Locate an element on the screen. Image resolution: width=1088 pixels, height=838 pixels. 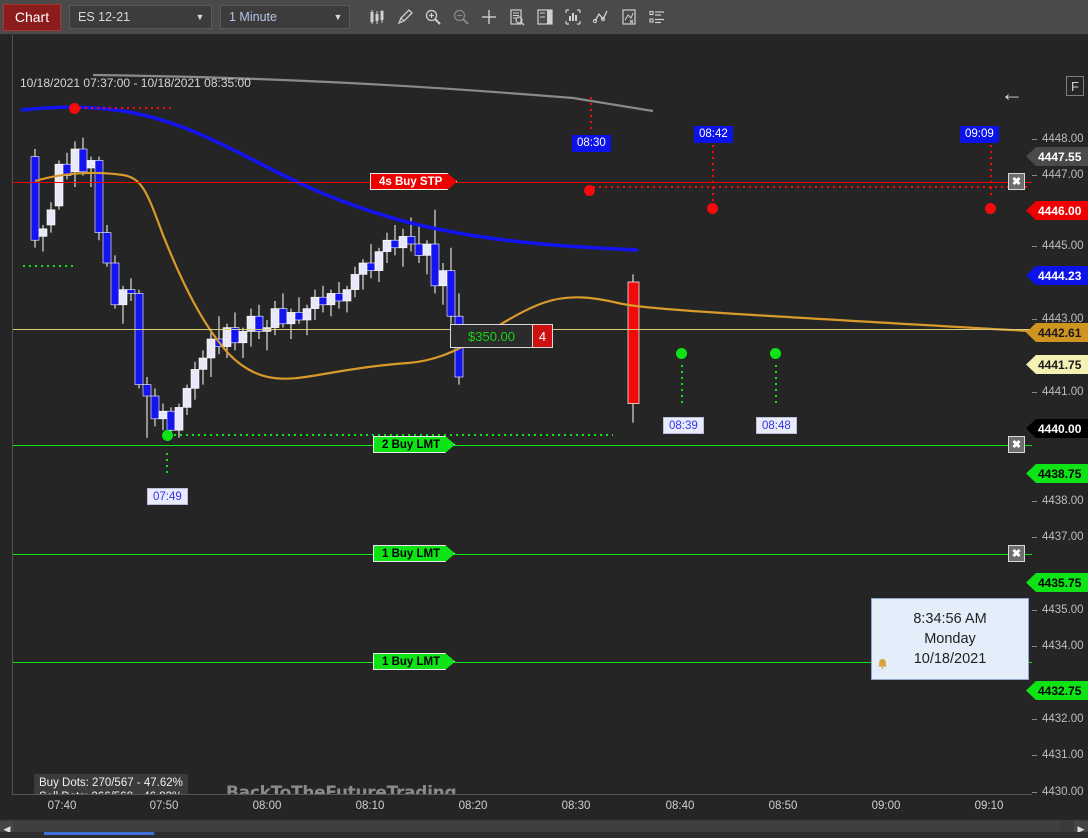
order-buy-lmt-1-tag: 2 Buy LMT is located at coordinates (414, 444).